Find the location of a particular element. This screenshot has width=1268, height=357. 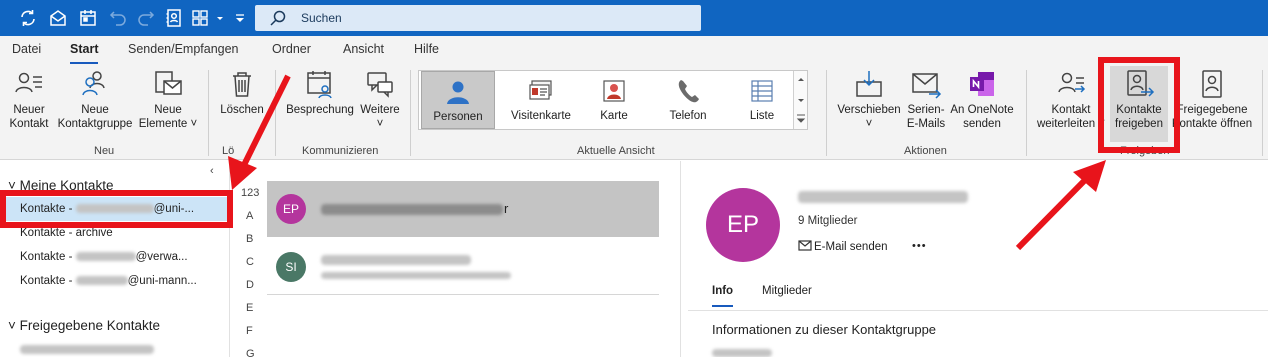

contact-card: SI is located at coordinates (463, 267).